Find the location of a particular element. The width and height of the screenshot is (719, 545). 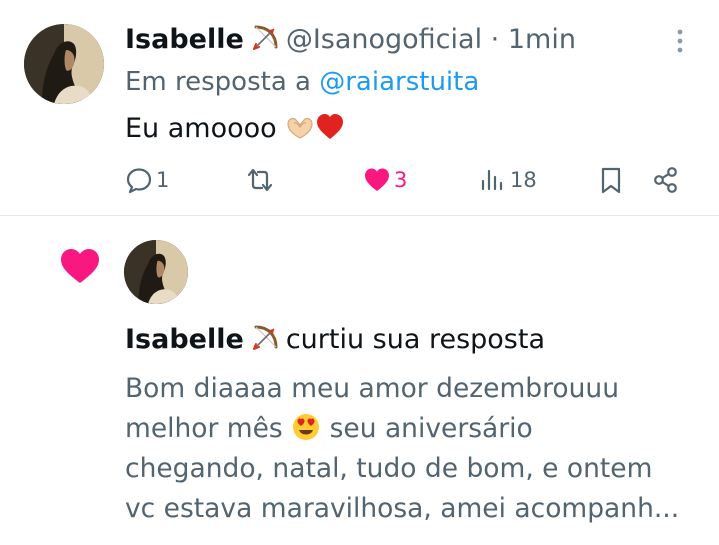

bookmark-icon is located at coordinates (611, 180).